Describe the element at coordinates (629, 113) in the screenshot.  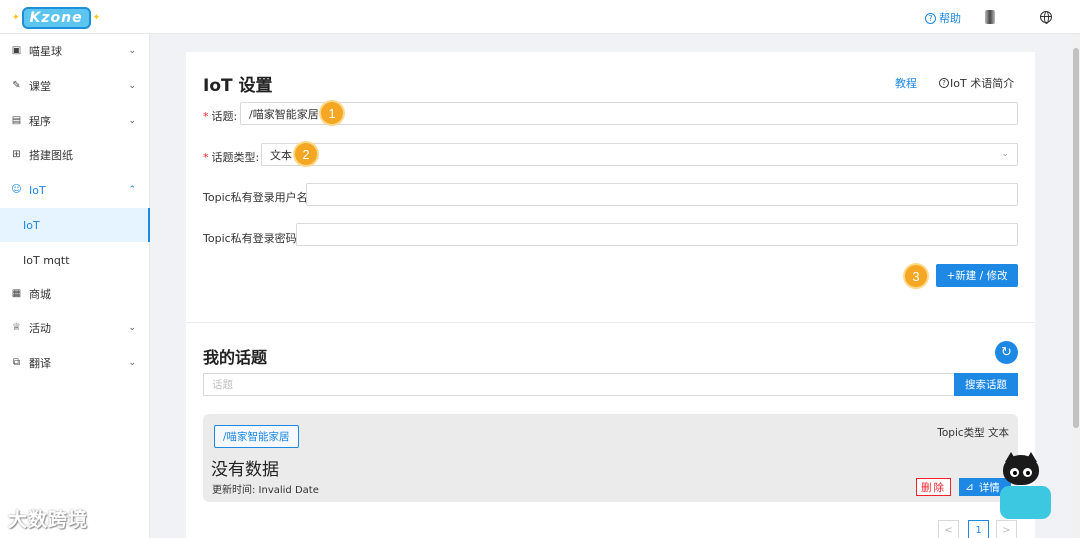
I see `topic-input: /喵家智能家居` at that location.